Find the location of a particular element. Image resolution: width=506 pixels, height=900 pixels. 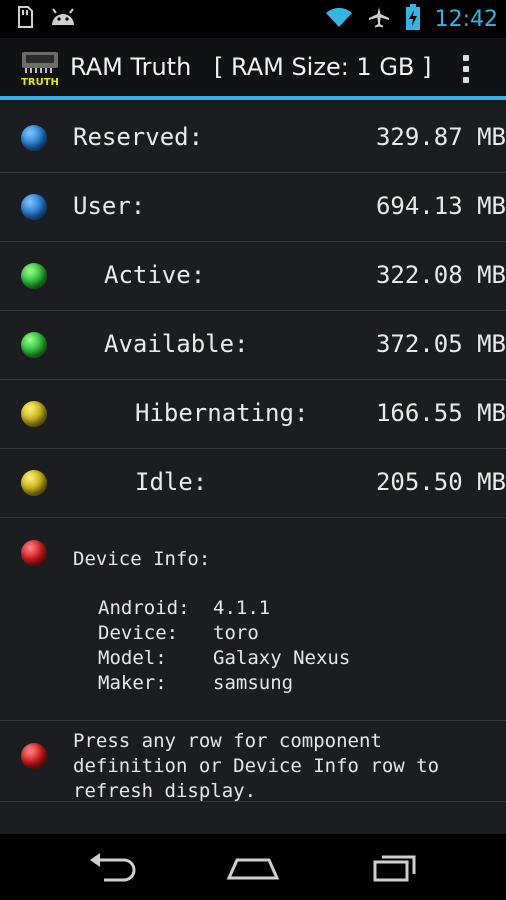

row-label: Active: is located at coordinates (155, 275).